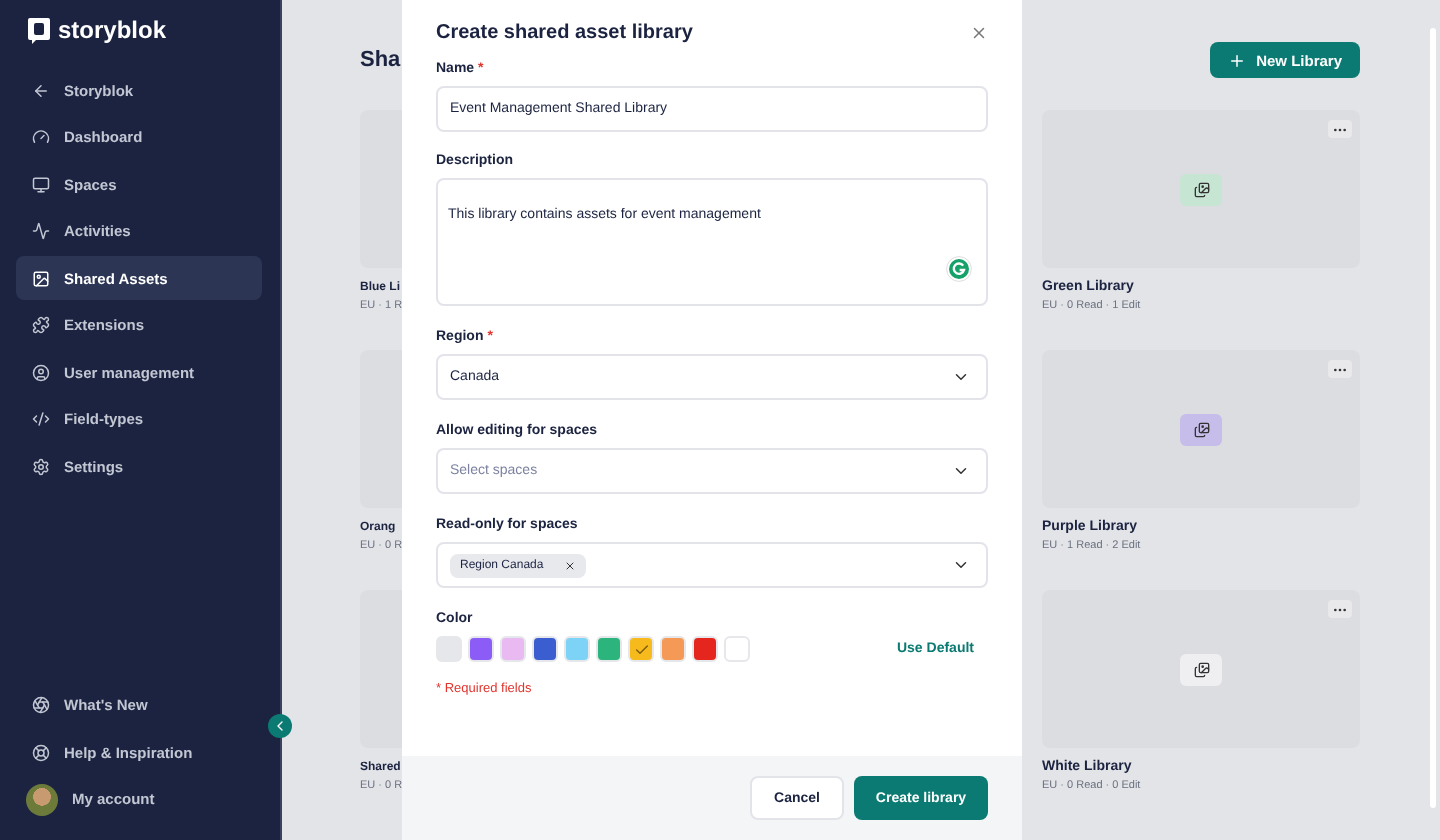  I want to click on dialog-title: Create shared asset library, so click(564, 33).